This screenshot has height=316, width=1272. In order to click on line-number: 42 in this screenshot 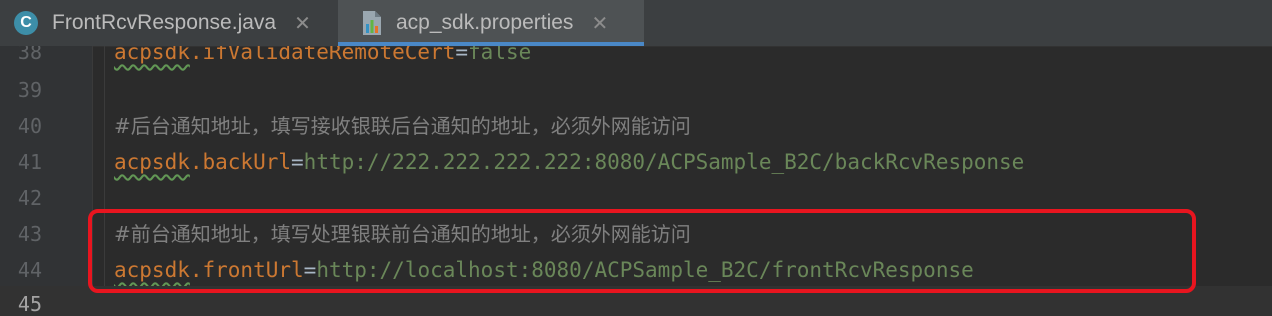, I will do `click(29, 198)`.